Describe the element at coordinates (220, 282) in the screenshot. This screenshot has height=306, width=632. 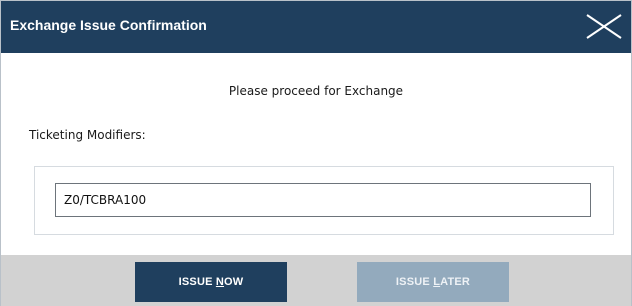
I see `issue-now-mnemonic: N` at that location.